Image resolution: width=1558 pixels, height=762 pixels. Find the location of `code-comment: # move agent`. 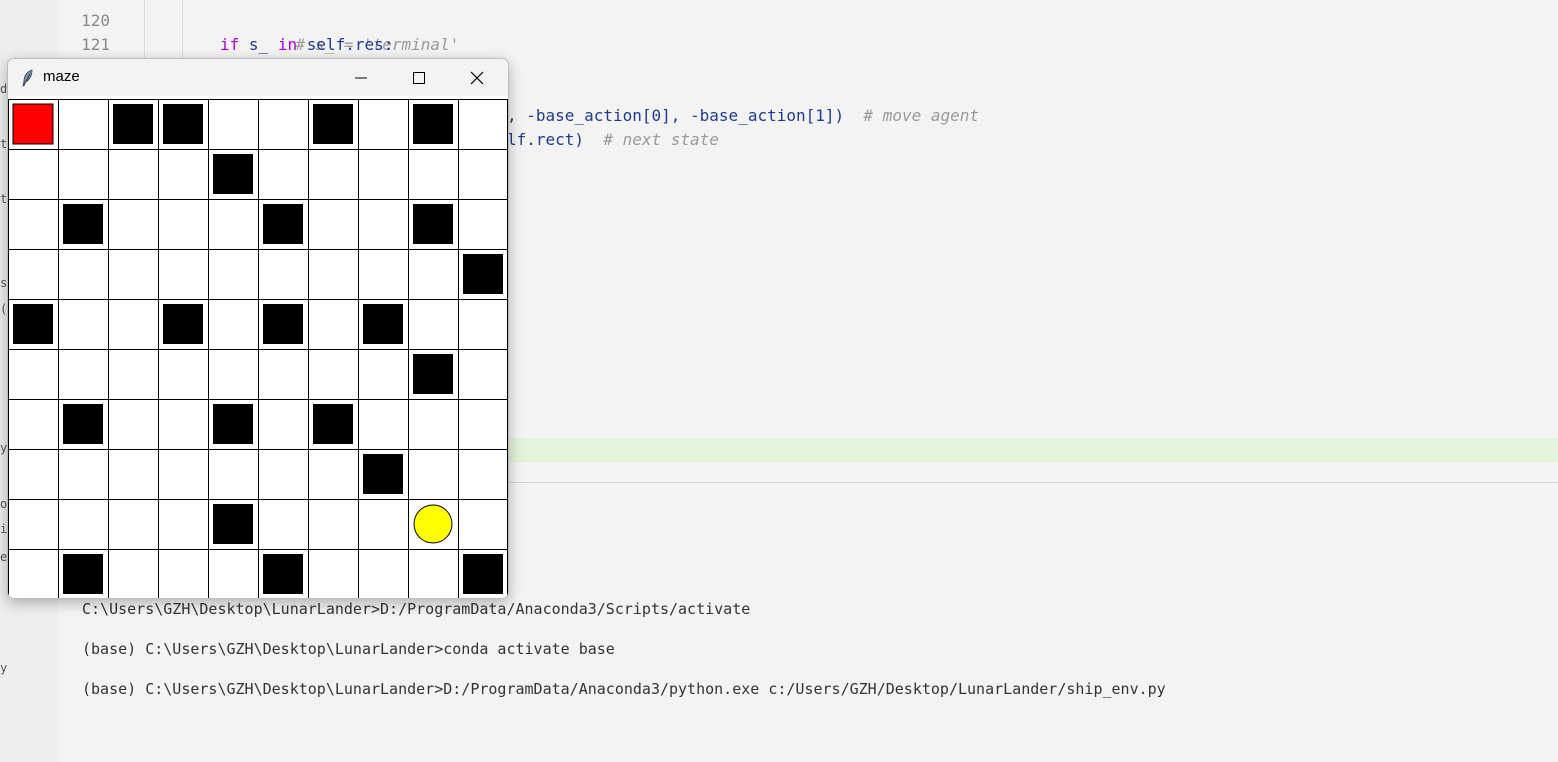

code-comment: # move agent is located at coordinates (921, 115).